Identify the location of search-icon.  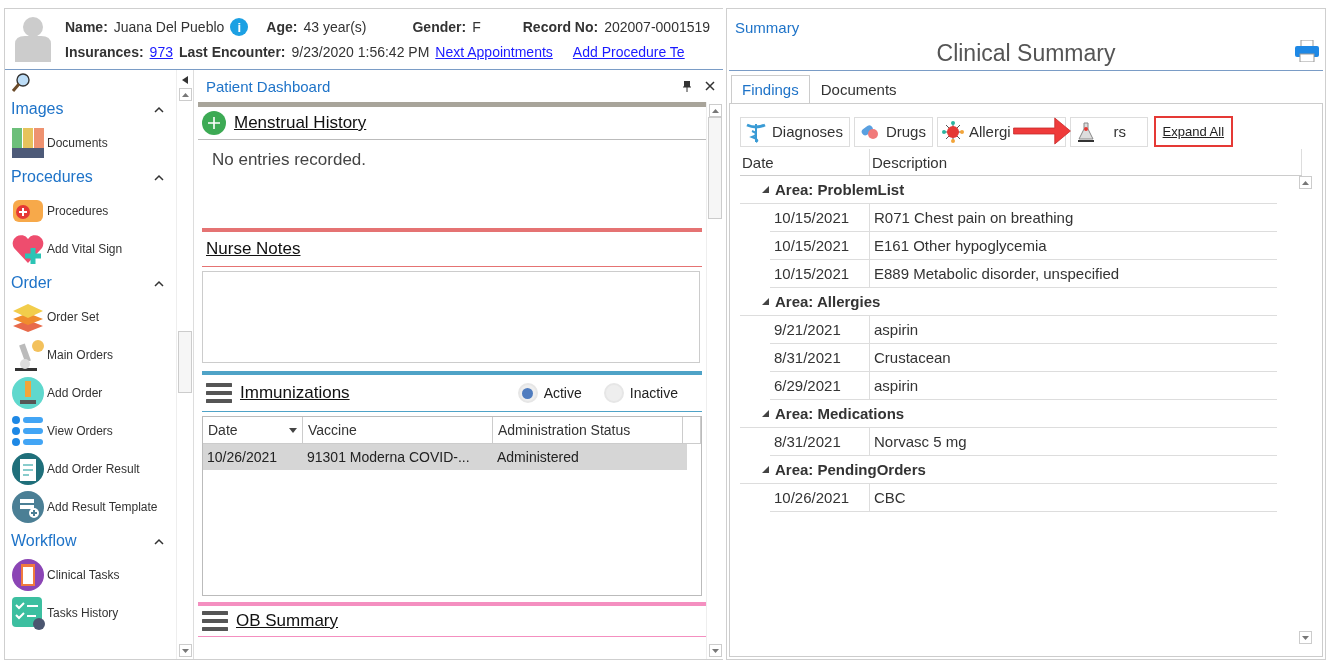
(21, 83).